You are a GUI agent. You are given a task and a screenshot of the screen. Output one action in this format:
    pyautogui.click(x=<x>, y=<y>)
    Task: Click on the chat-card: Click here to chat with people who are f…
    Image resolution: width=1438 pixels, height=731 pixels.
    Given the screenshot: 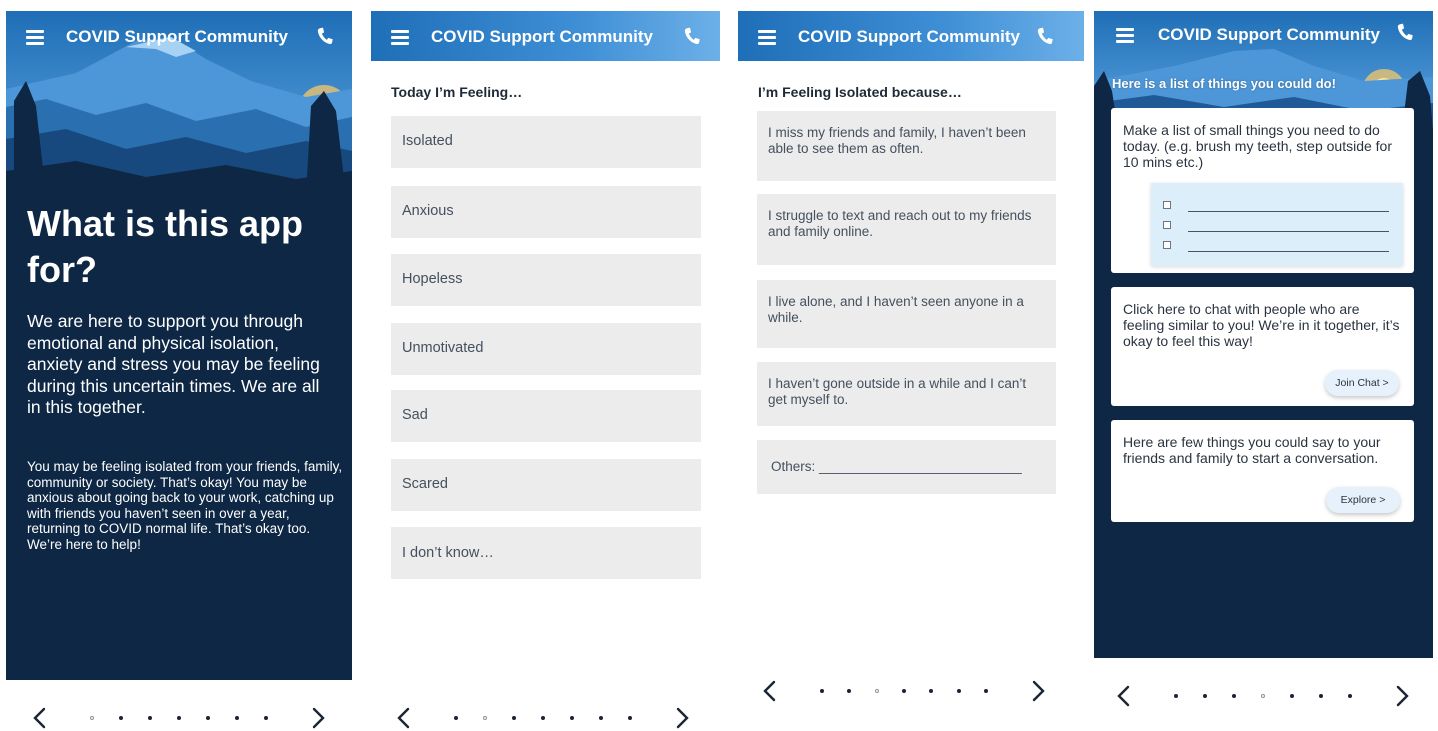 What is the action you would take?
    pyautogui.click(x=1262, y=346)
    